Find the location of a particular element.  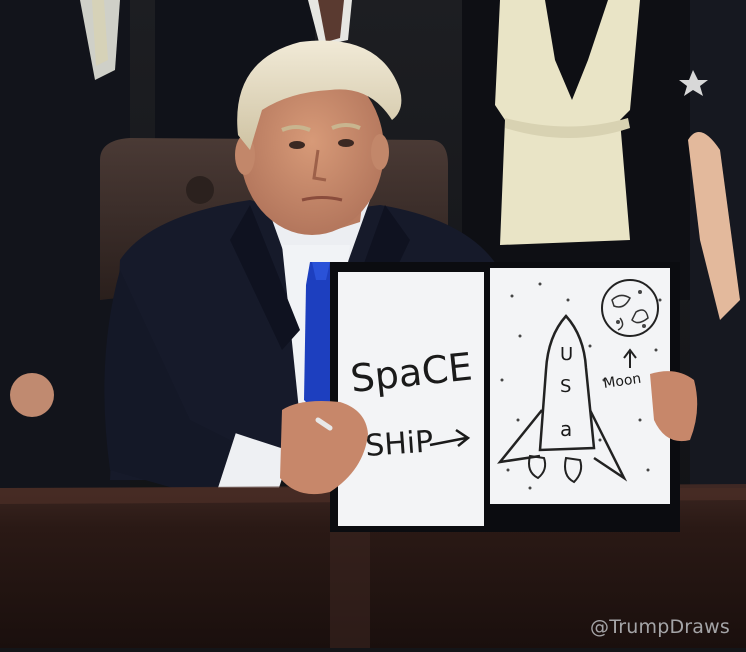

rocket-letter-s: S is located at coordinates (565, 386).